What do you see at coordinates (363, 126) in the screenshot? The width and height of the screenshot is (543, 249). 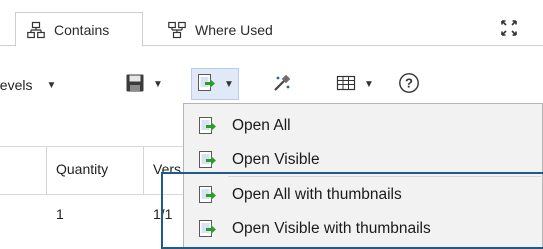 I see `menu-item-open-all: Open All` at bounding box center [363, 126].